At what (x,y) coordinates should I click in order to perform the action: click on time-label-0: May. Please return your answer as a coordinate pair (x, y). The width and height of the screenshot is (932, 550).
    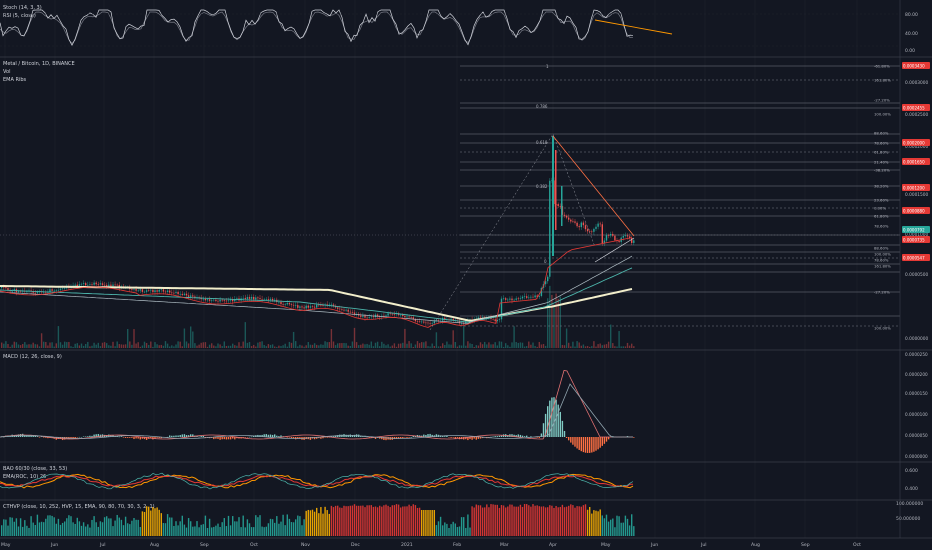
    Looking at the image, I should click on (6, 545).